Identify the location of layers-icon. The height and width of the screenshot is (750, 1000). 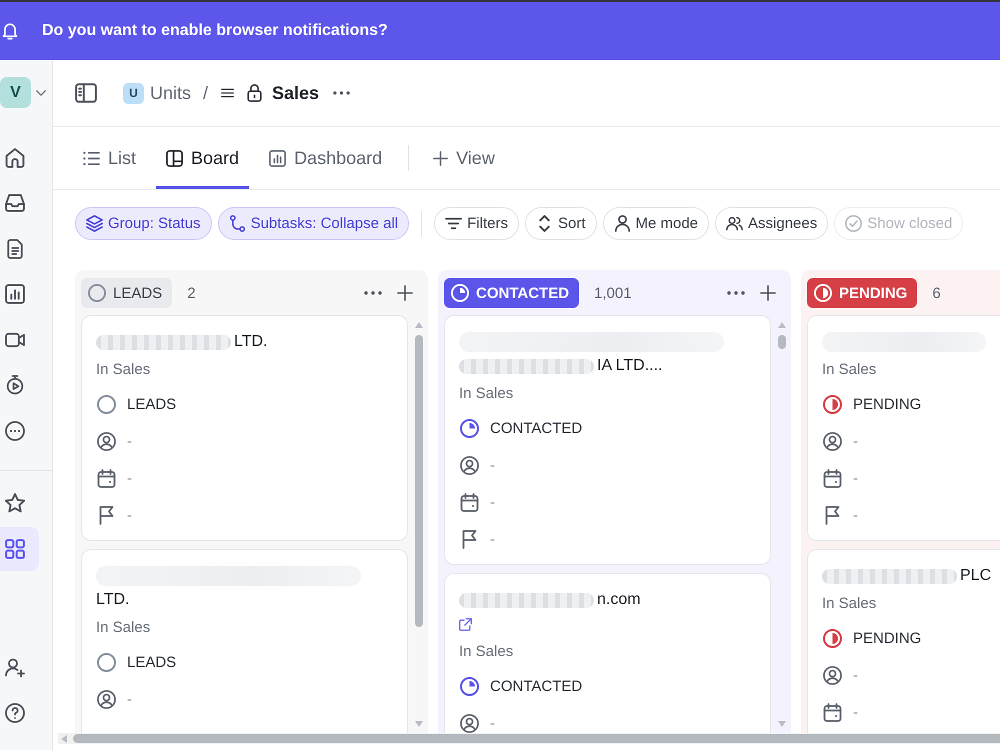
(94, 223).